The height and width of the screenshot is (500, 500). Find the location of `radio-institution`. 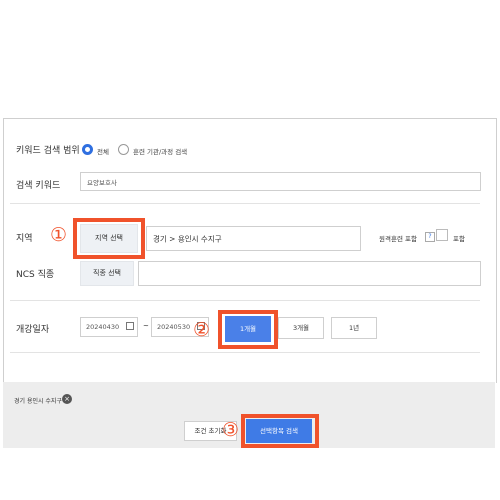

radio-institution is located at coordinates (123, 149).